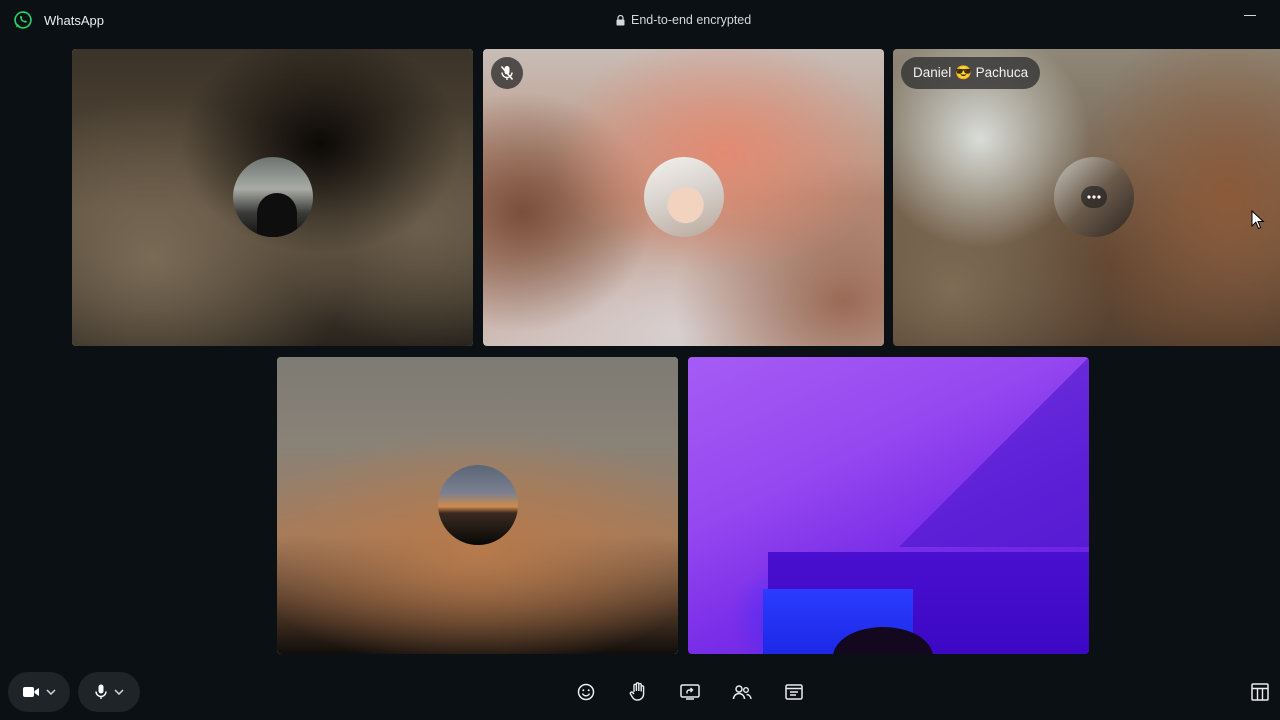  Describe the element at coordinates (1250, 15) in the screenshot. I see `minimize-button` at that location.